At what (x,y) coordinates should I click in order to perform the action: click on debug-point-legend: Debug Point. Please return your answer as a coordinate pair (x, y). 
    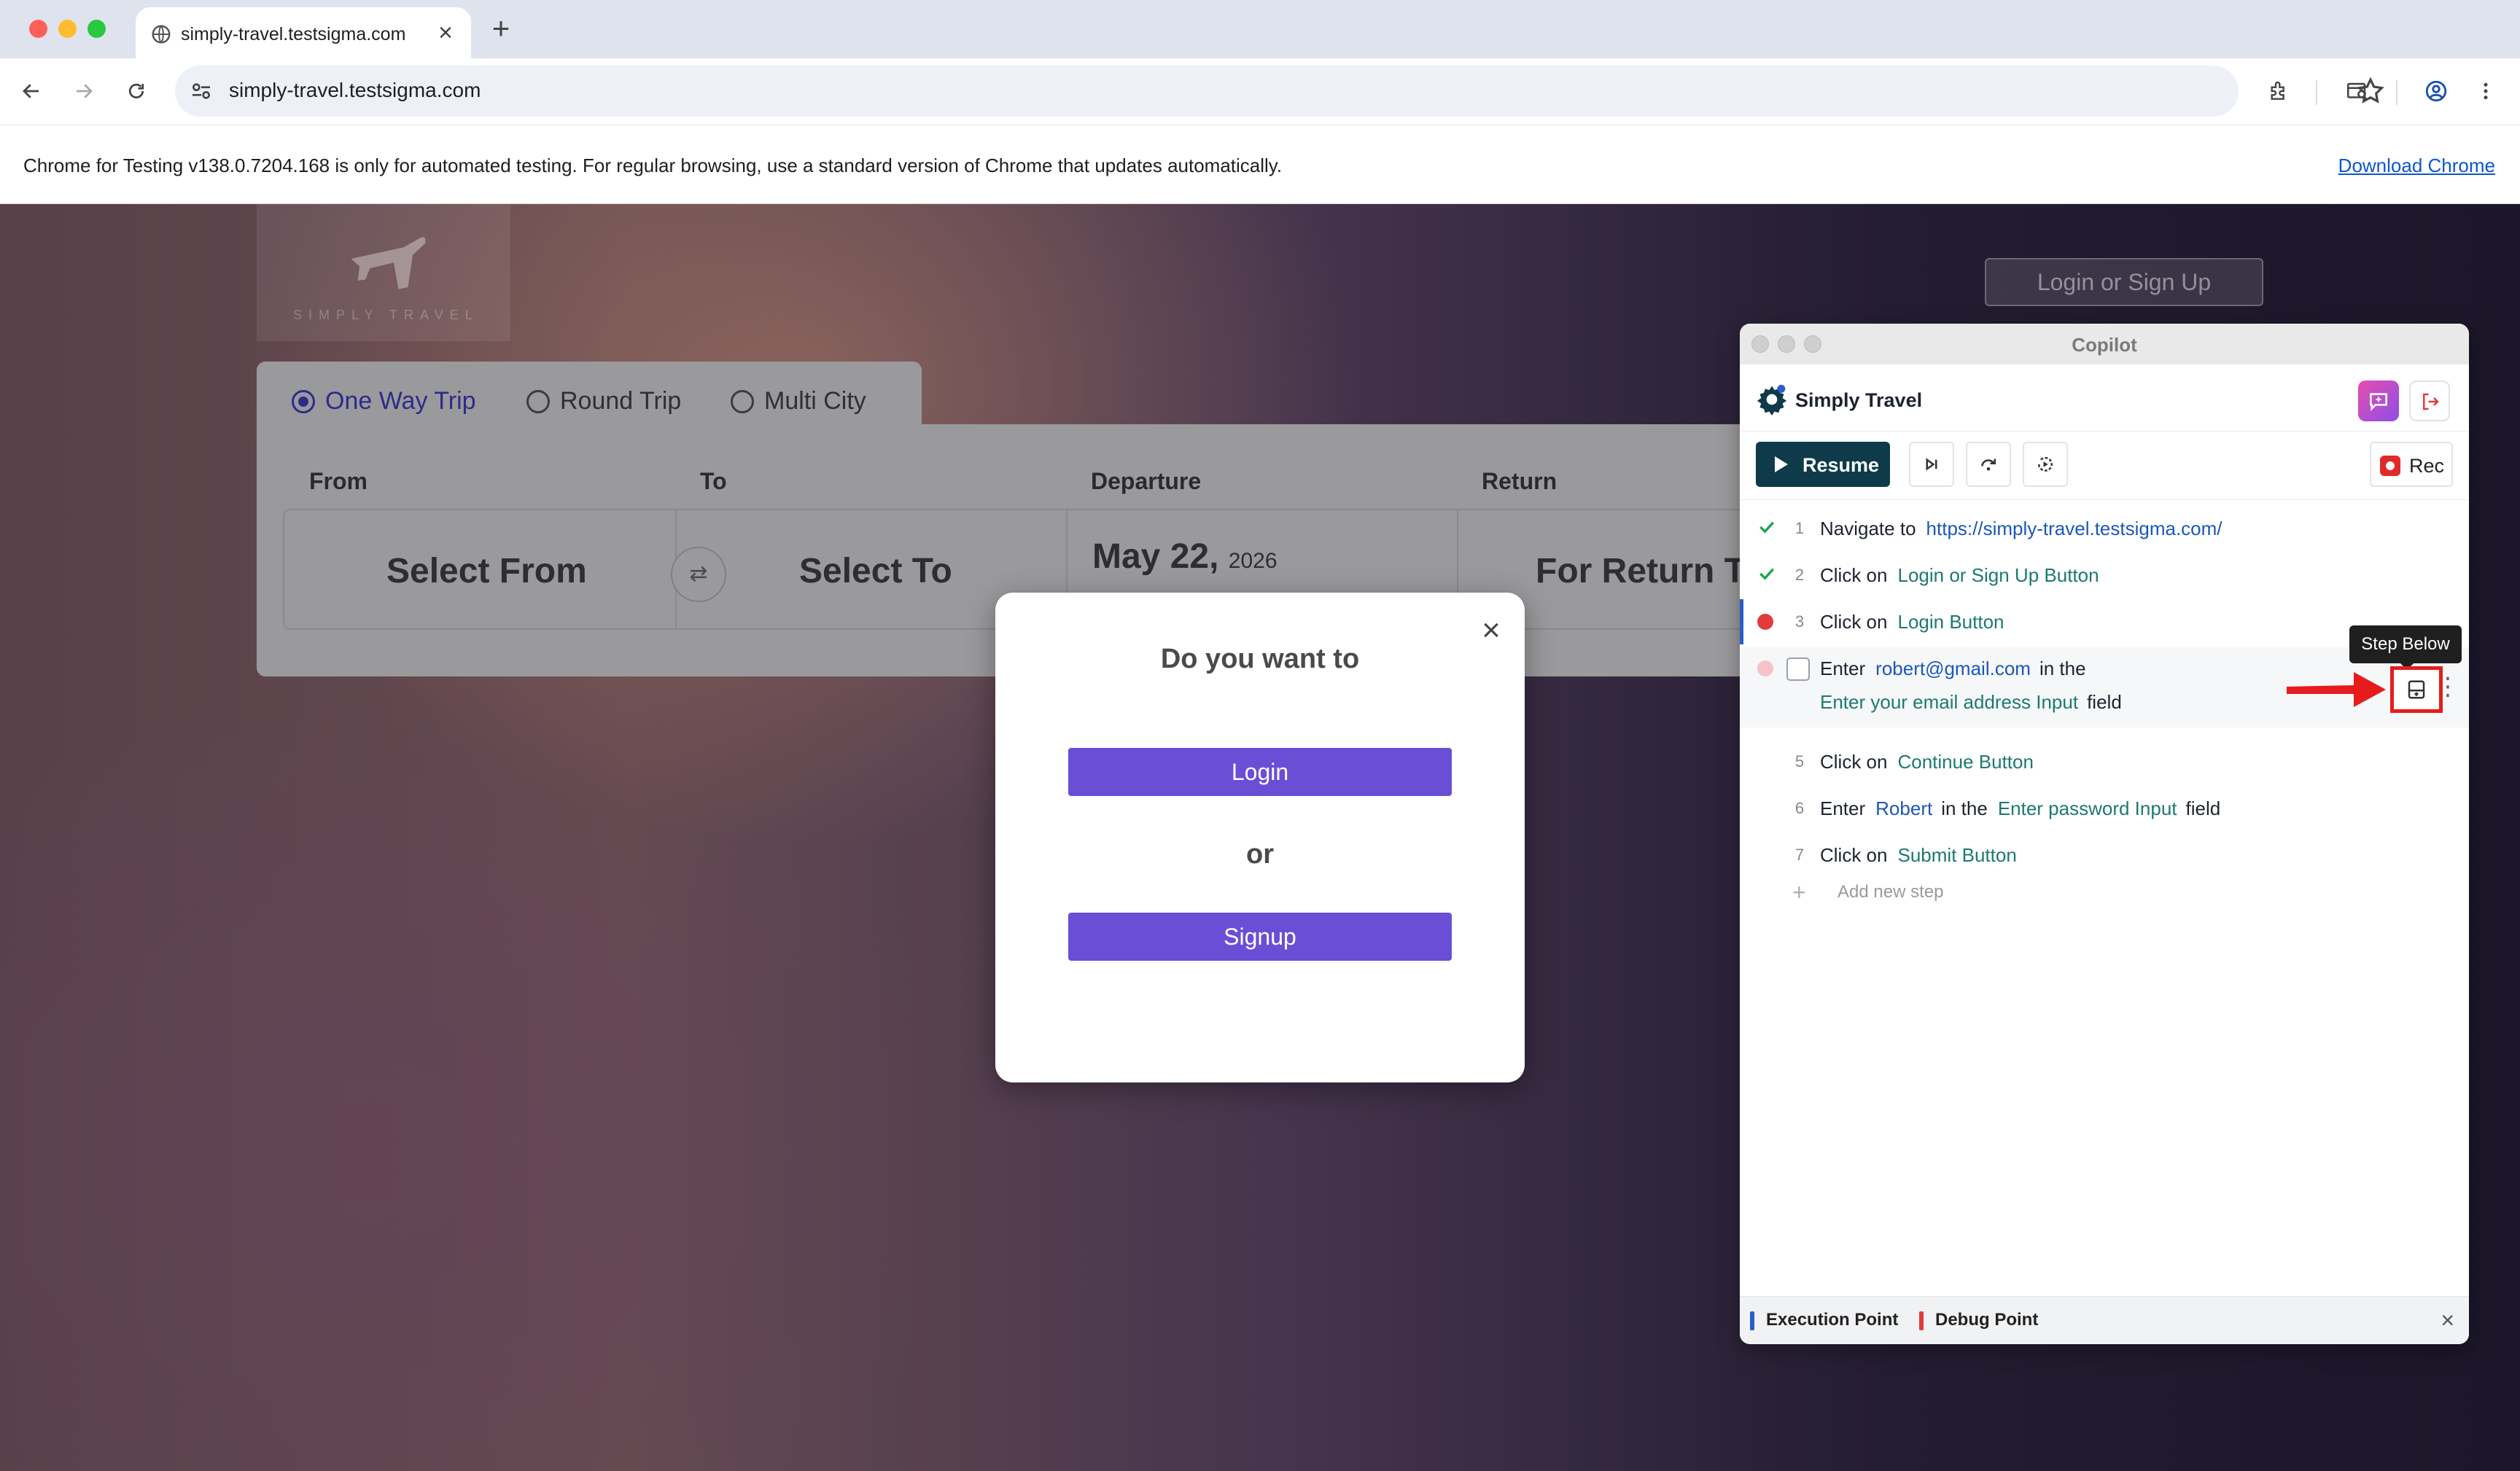
    Looking at the image, I should click on (1987, 1320).